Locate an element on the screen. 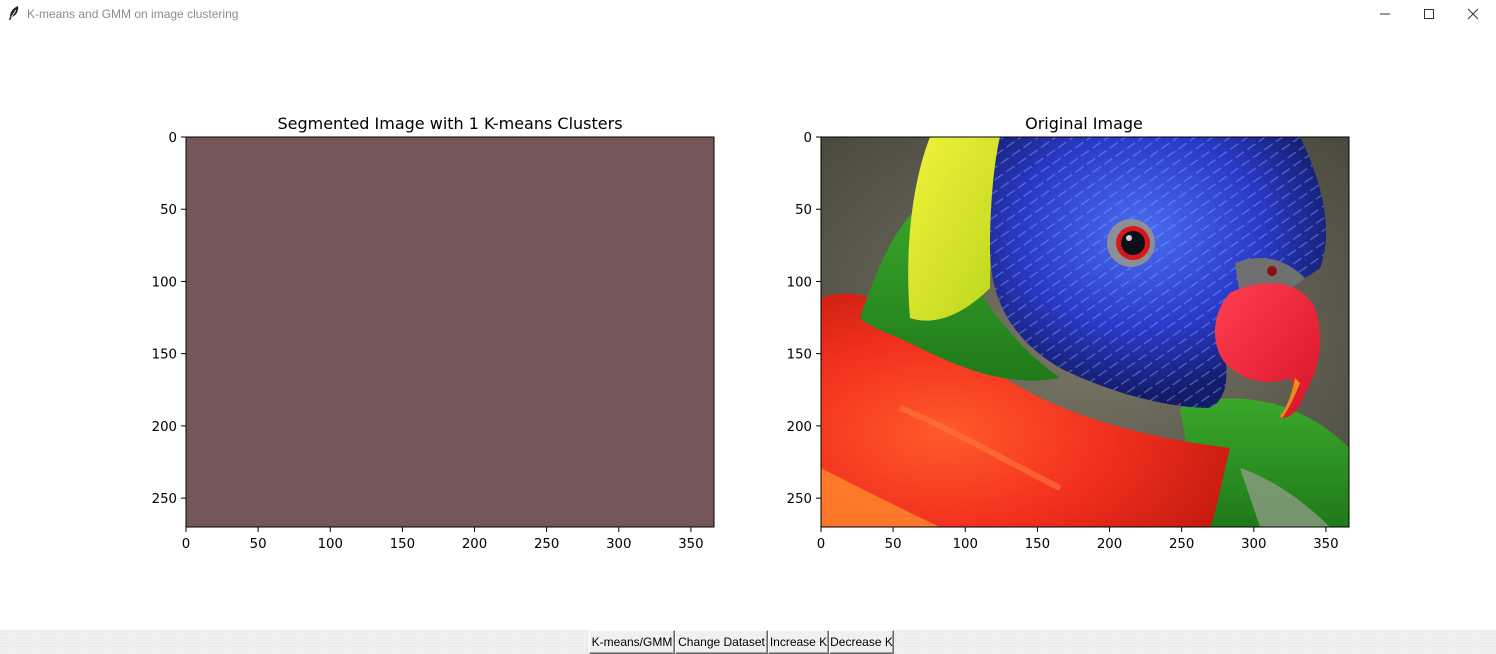 This screenshot has width=1496, height=654. right-x-tick-label: 0 is located at coordinates (821, 544).